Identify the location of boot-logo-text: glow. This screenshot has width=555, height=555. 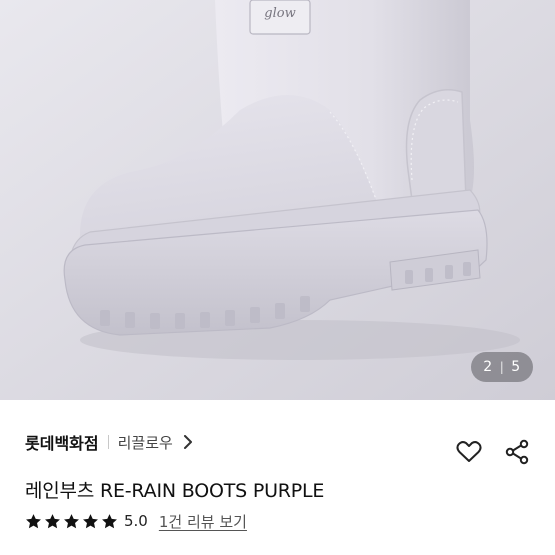
(279, 13).